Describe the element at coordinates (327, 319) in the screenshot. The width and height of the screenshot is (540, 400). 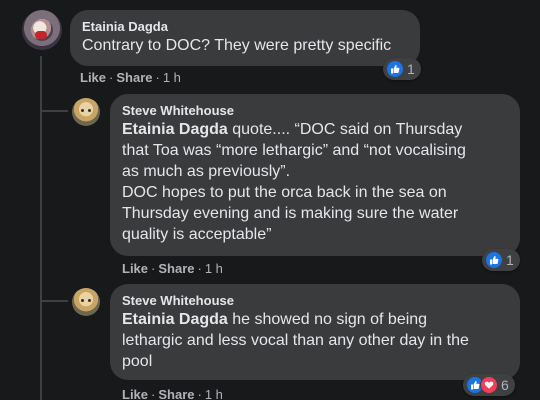
I see `comment-text-line: he showed no sign of being` at that location.